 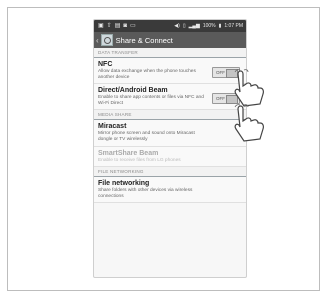 What do you see at coordinates (194, 26) in the screenshot?
I see `signal-icon: ▂▄▆` at bounding box center [194, 26].